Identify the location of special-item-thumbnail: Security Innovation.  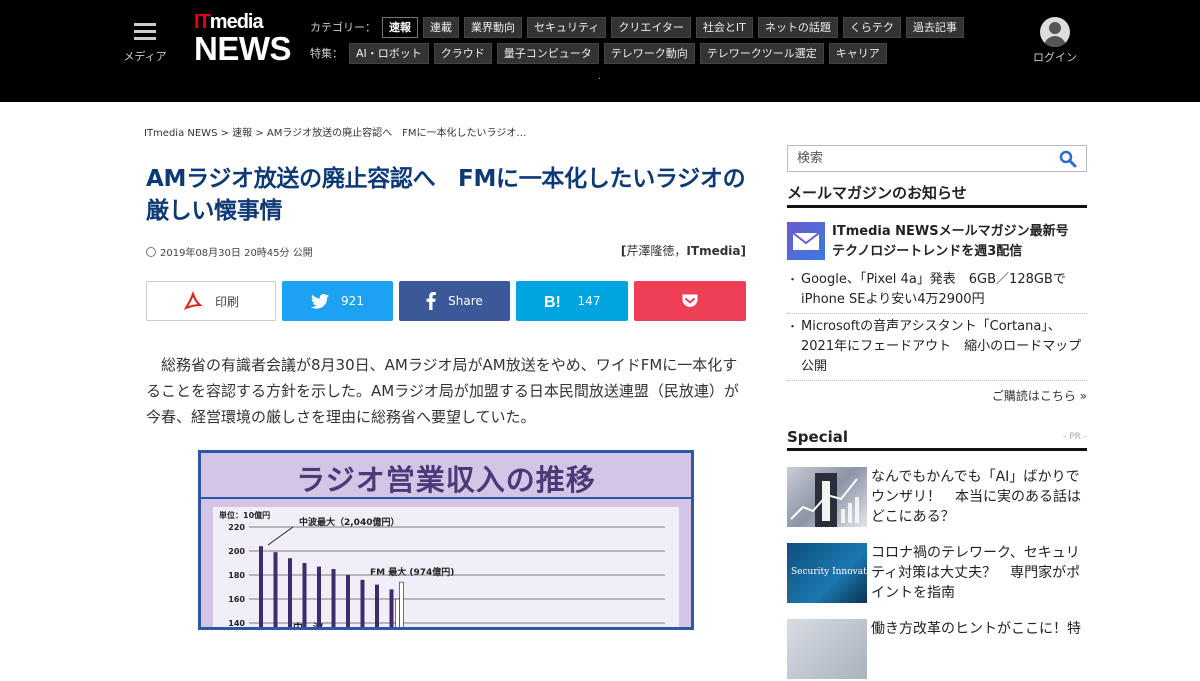
(834, 573).